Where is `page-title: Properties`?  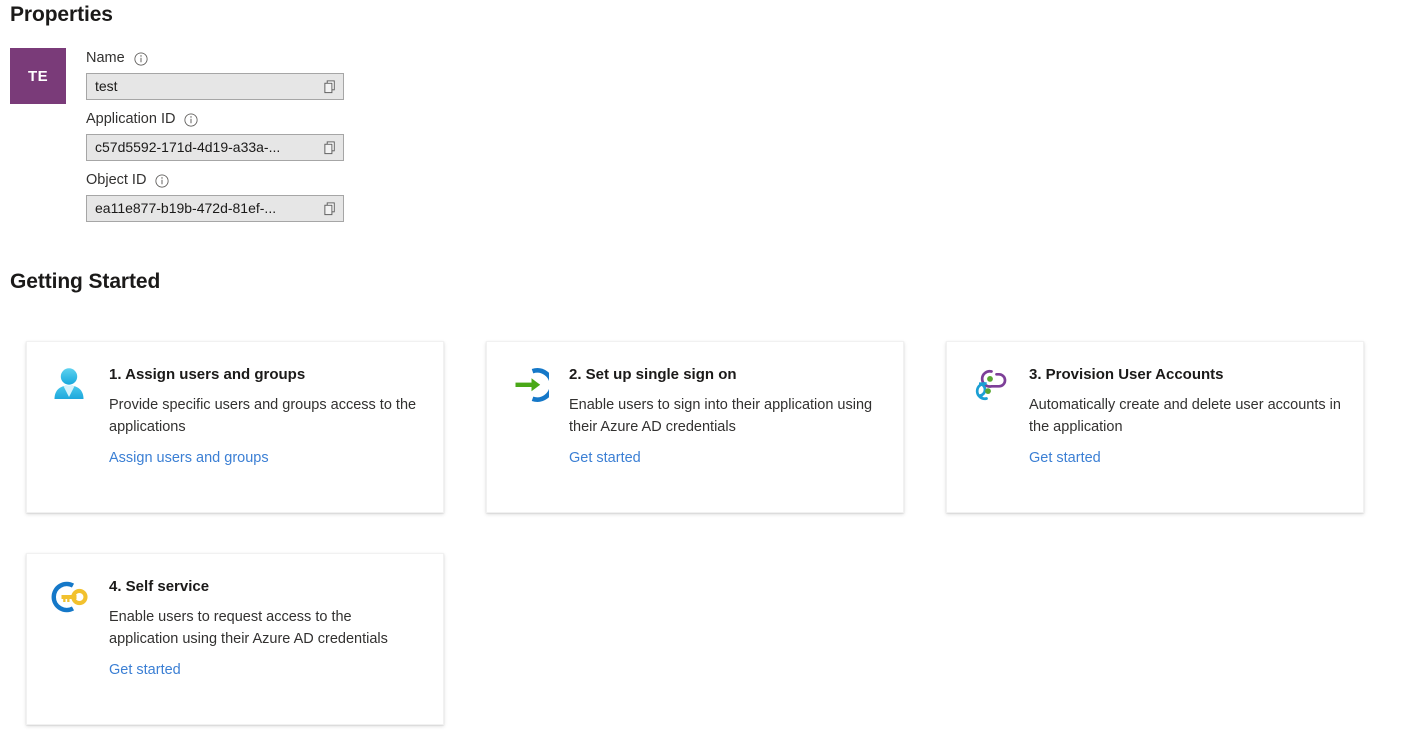
page-title: Properties is located at coordinates (61, 14).